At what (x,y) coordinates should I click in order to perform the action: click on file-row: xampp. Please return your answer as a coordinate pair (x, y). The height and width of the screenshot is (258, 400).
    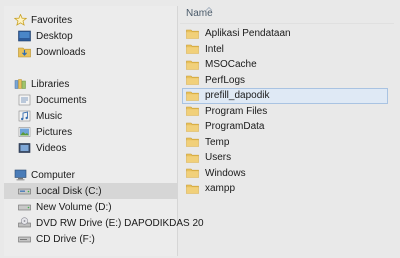
    Looking at the image, I should click on (287, 189).